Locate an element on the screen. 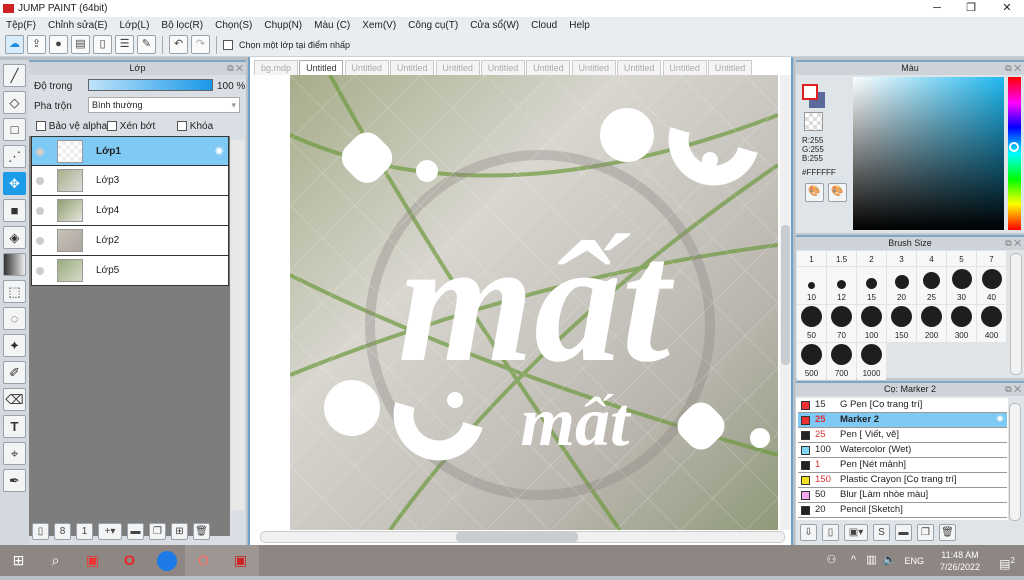  add-layer-menu-icon: +▾ is located at coordinates (110, 531).